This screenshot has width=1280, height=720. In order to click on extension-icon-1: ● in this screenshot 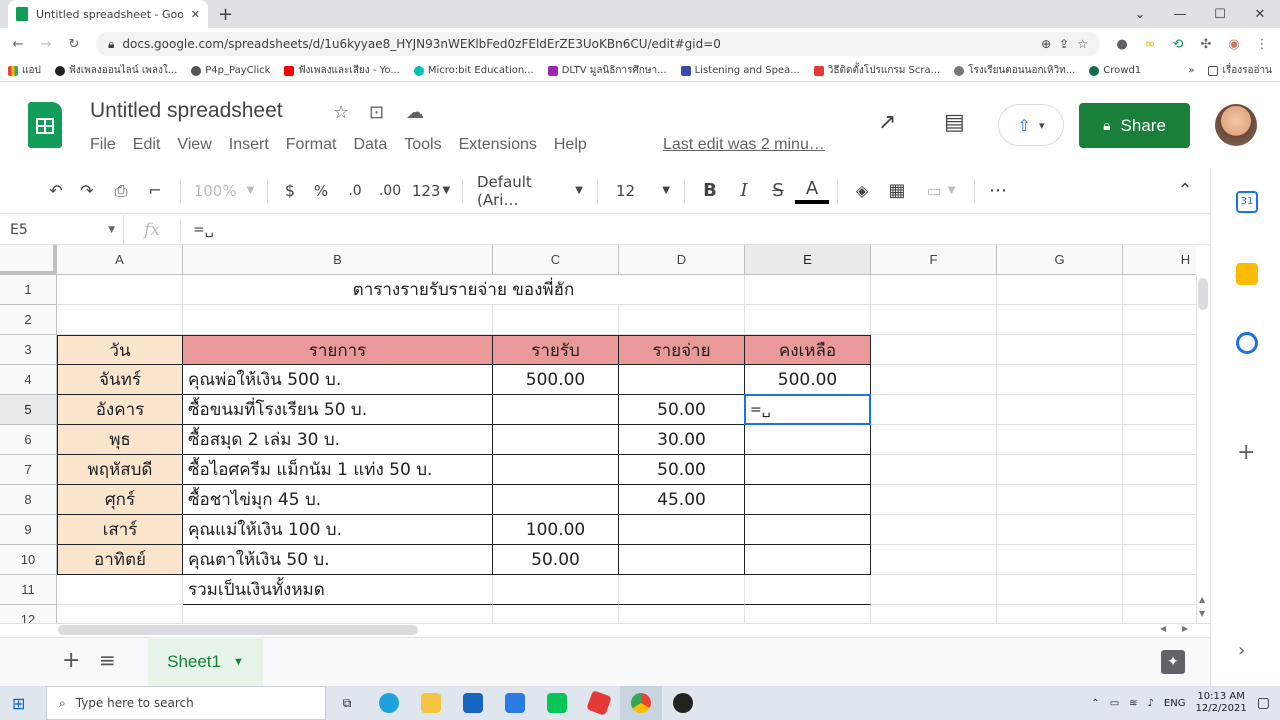, I will do `click(1122, 44)`.